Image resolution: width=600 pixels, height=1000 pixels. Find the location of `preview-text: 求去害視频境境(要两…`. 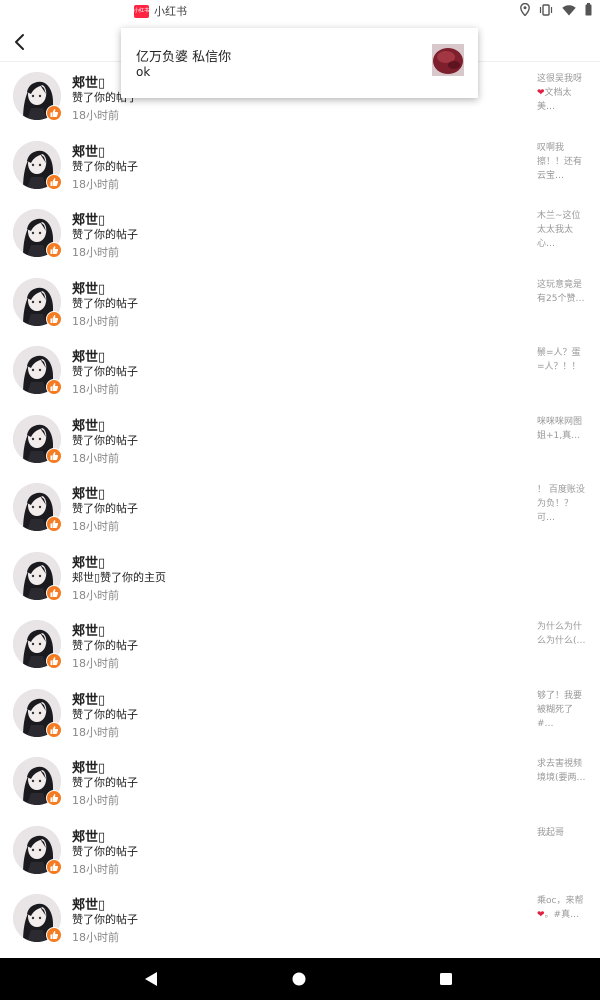

preview-text: 求去害視频境境(要两… is located at coordinates (561, 771).